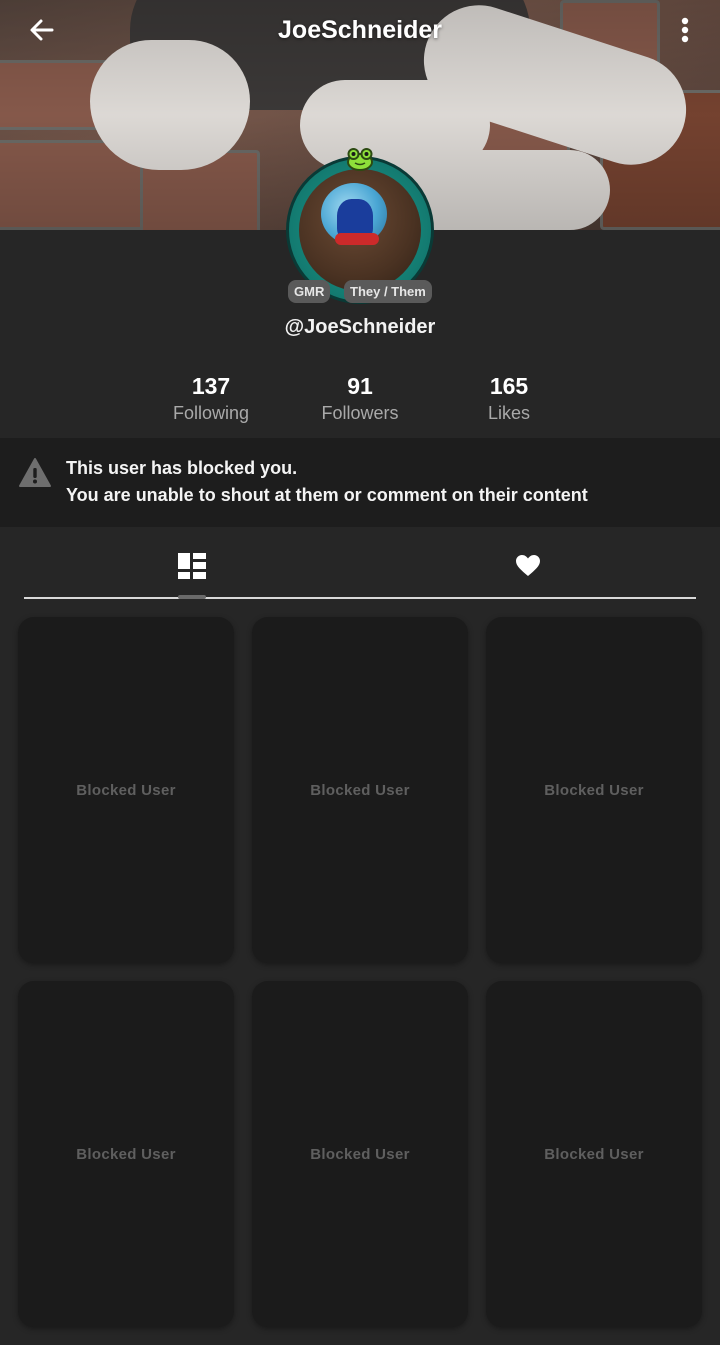  Describe the element at coordinates (211, 386) in the screenshot. I see `stat-value: 137` at that location.